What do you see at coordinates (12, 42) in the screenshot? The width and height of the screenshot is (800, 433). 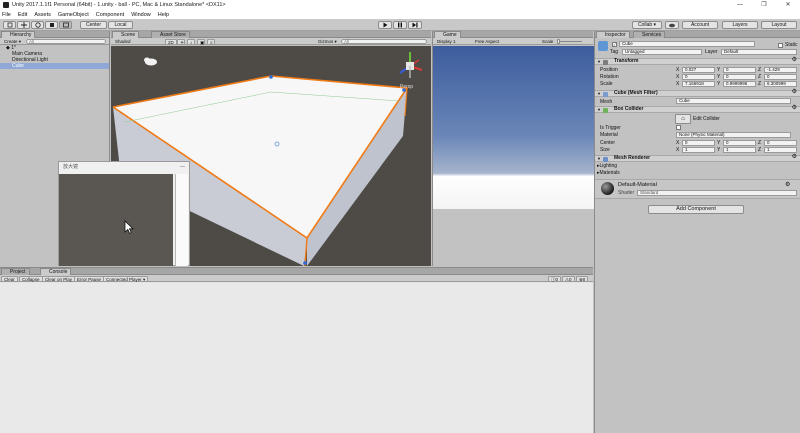 I see `create-dropdown: Create ▾` at bounding box center [12, 42].